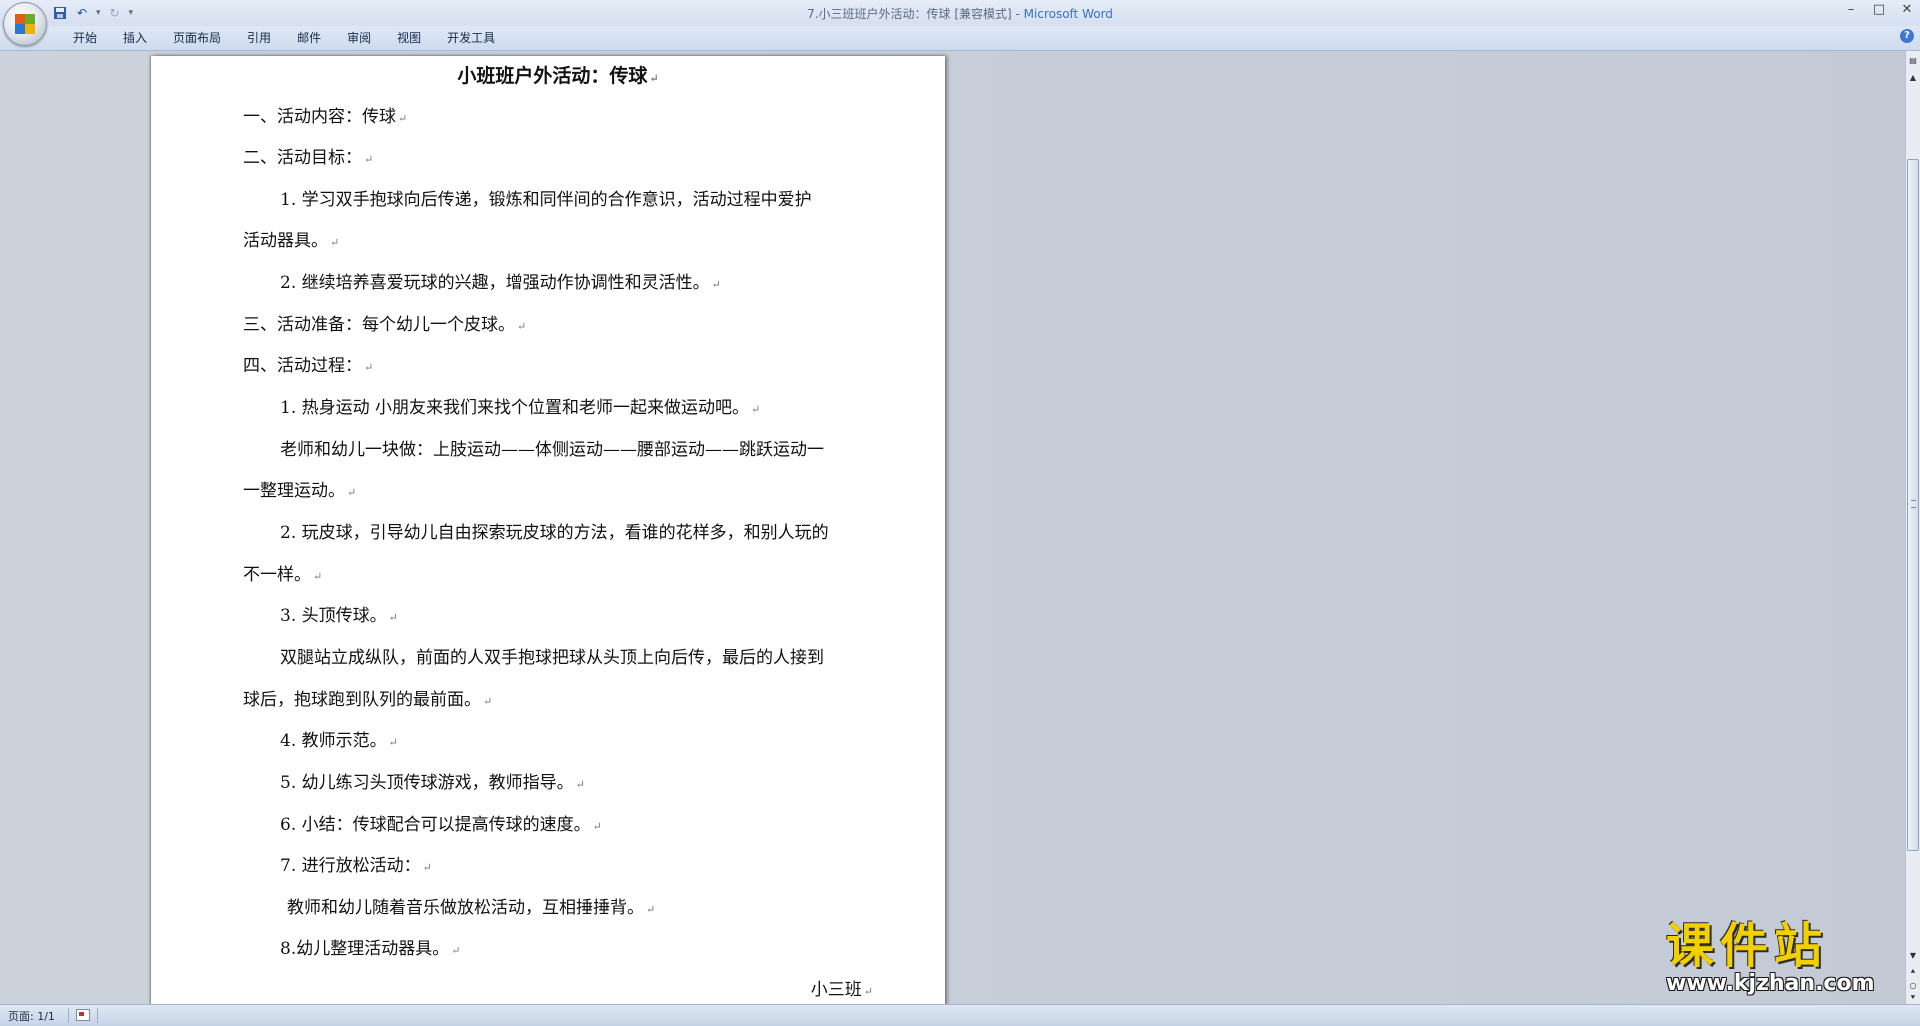 The height and width of the screenshot is (1026, 1920). I want to click on scroll-up-icon: ▲, so click(1913, 78).